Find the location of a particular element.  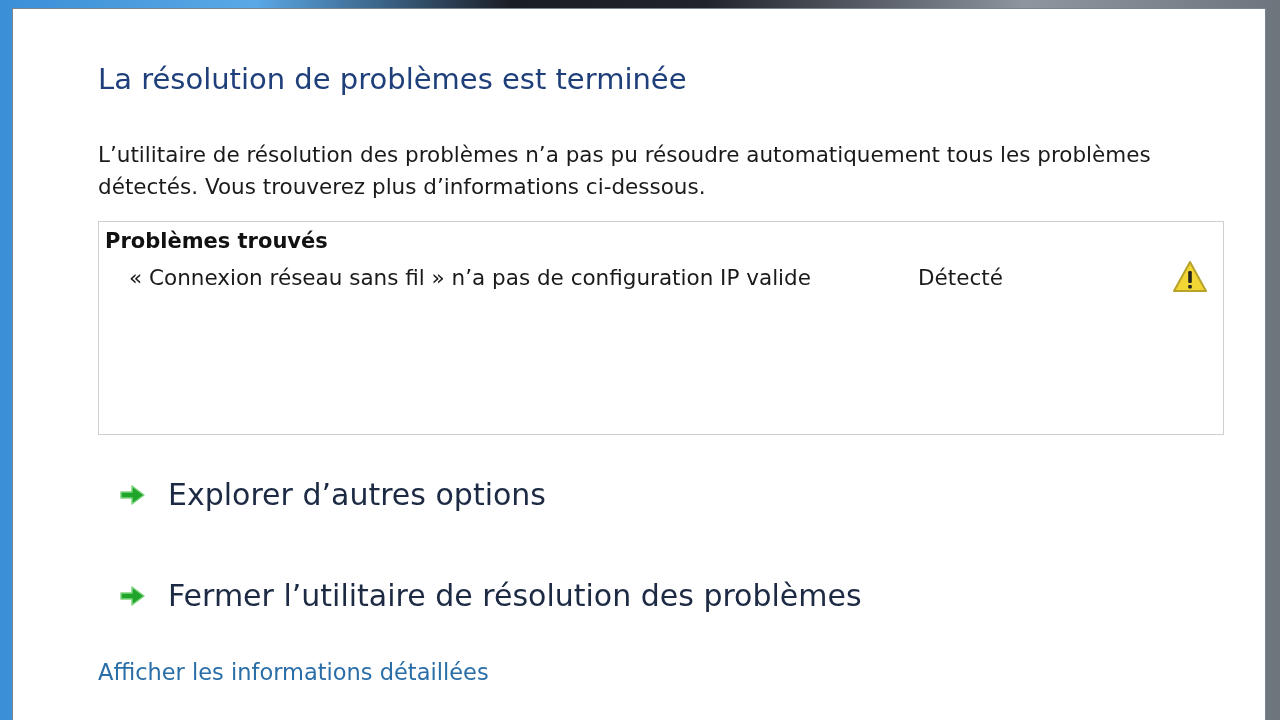

problem-status: Détecté is located at coordinates (961, 277).